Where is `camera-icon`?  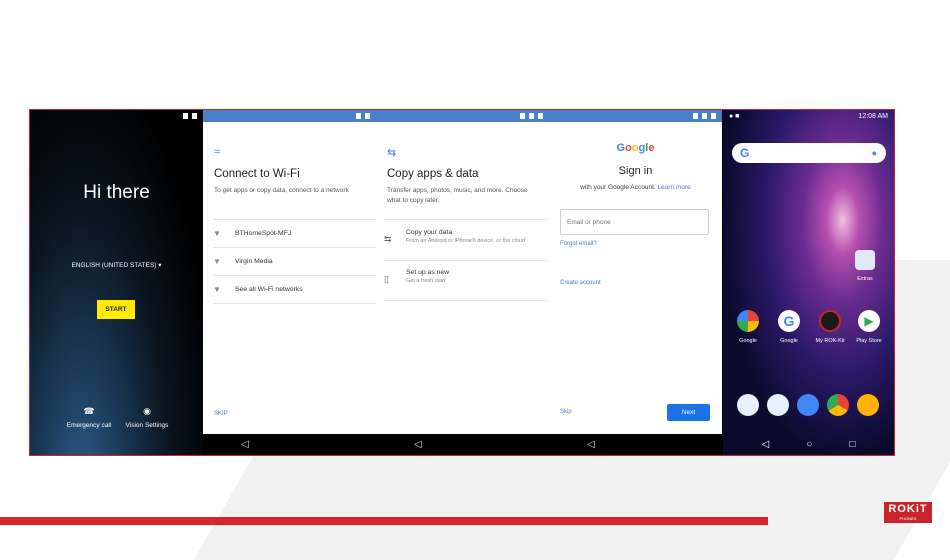 camera-icon is located at coordinates (868, 405).